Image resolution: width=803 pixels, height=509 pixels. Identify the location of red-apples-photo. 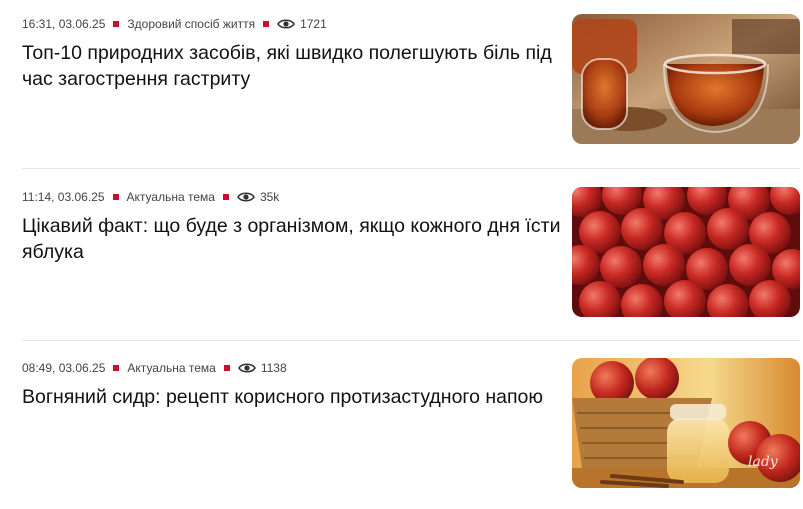
(686, 252).